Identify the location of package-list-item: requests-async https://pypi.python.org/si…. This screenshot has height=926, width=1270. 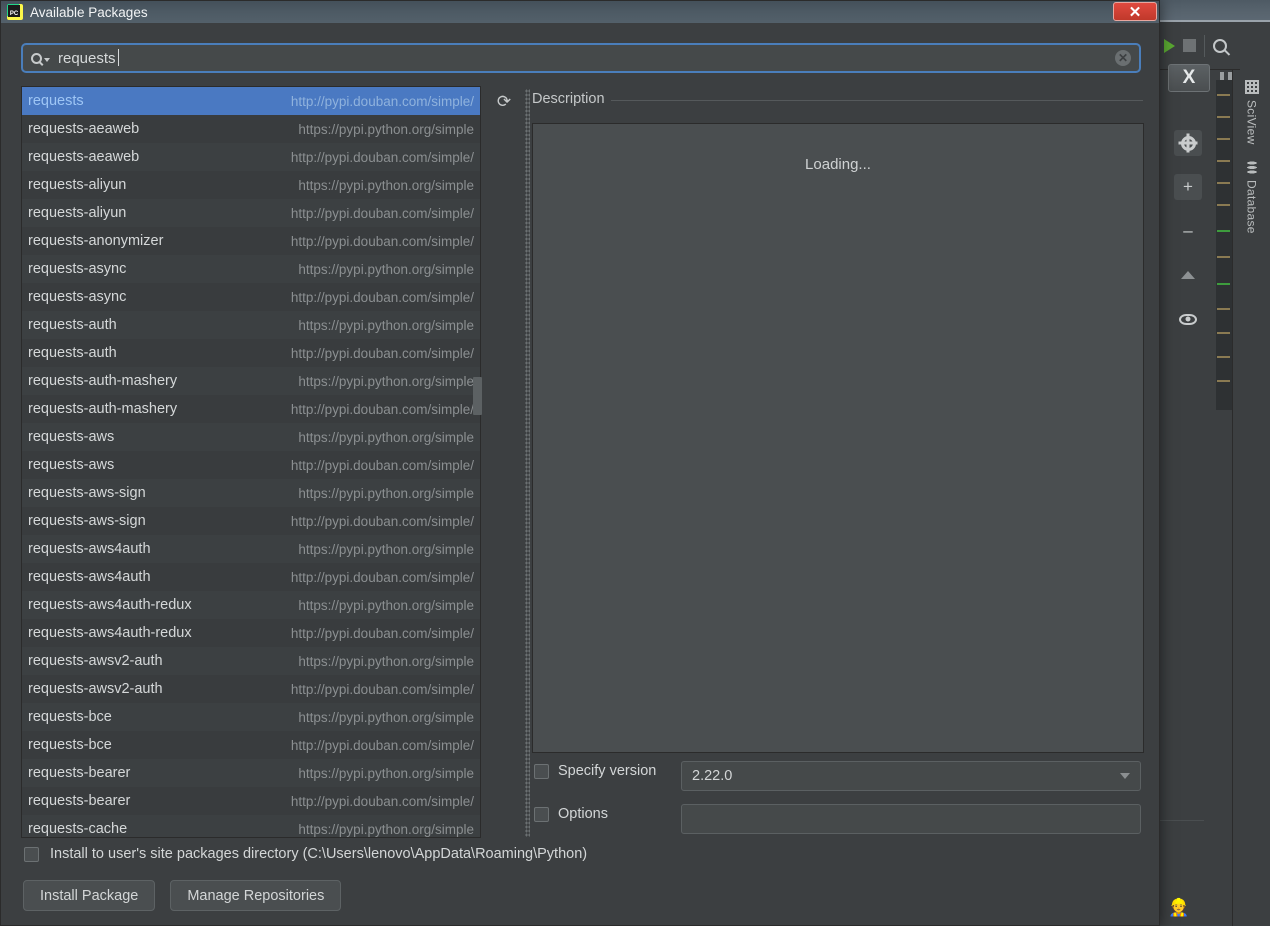
(251, 269).